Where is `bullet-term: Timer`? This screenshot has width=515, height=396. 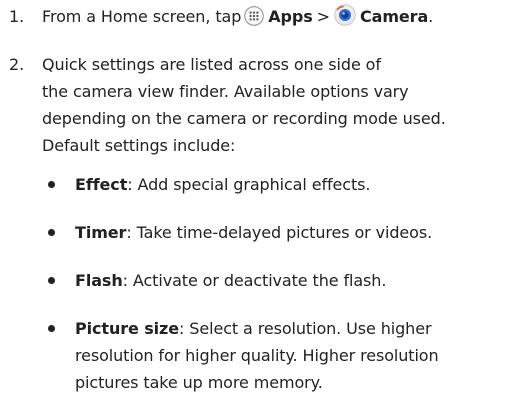 bullet-term: Timer is located at coordinates (101, 232).